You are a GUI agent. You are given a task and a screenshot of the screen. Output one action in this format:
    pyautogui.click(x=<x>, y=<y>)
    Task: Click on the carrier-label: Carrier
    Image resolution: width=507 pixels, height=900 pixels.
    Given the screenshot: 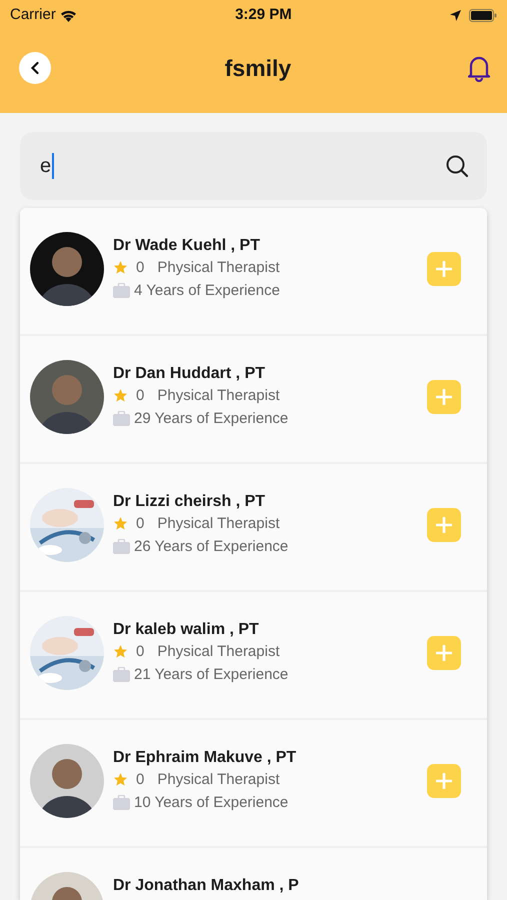 What is the action you would take?
    pyautogui.click(x=33, y=14)
    